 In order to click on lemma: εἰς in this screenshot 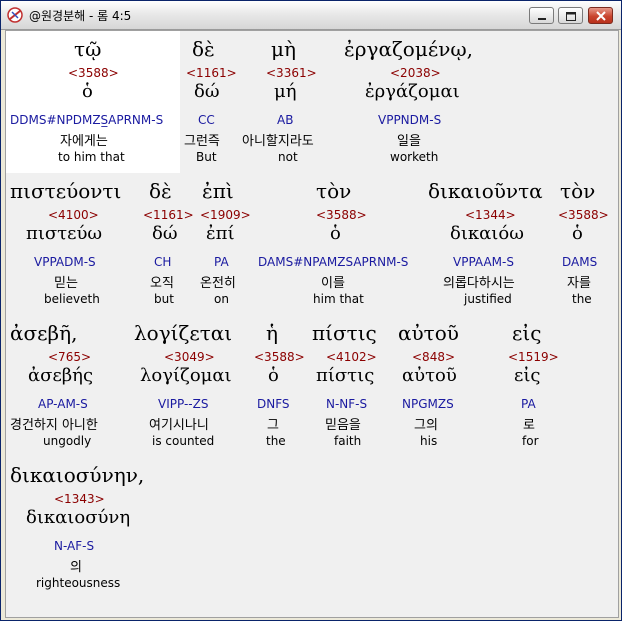, I will do `click(527, 375)`.